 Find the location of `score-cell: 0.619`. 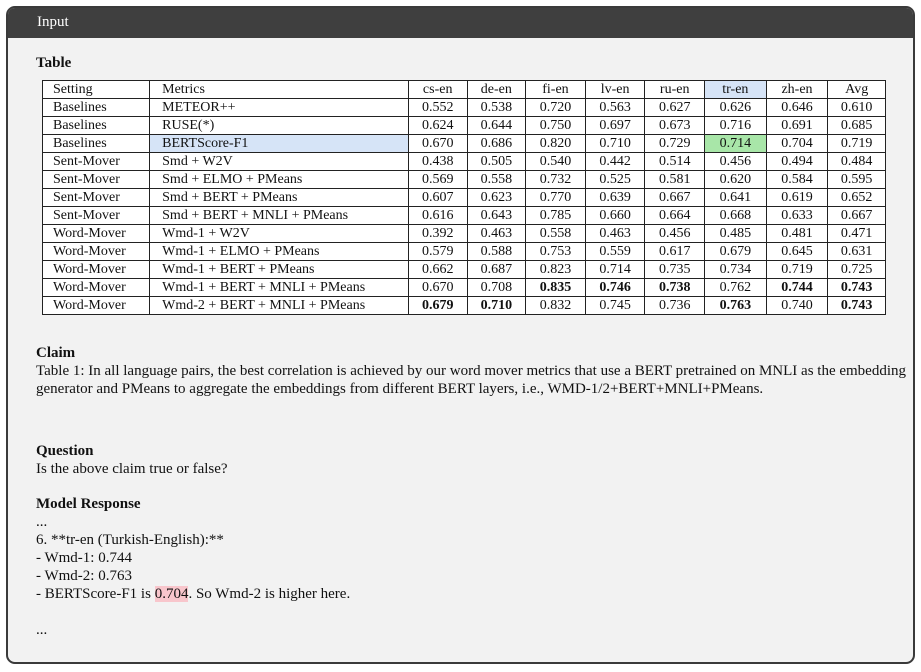

score-cell: 0.619 is located at coordinates (797, 197).